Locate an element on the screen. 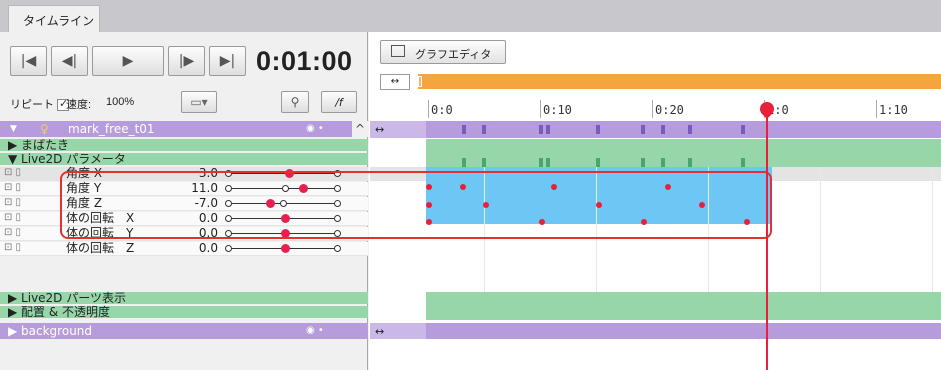 This screenshot has width=941, height=370. repeat-option: リピート is located at coordinates (39, 104).